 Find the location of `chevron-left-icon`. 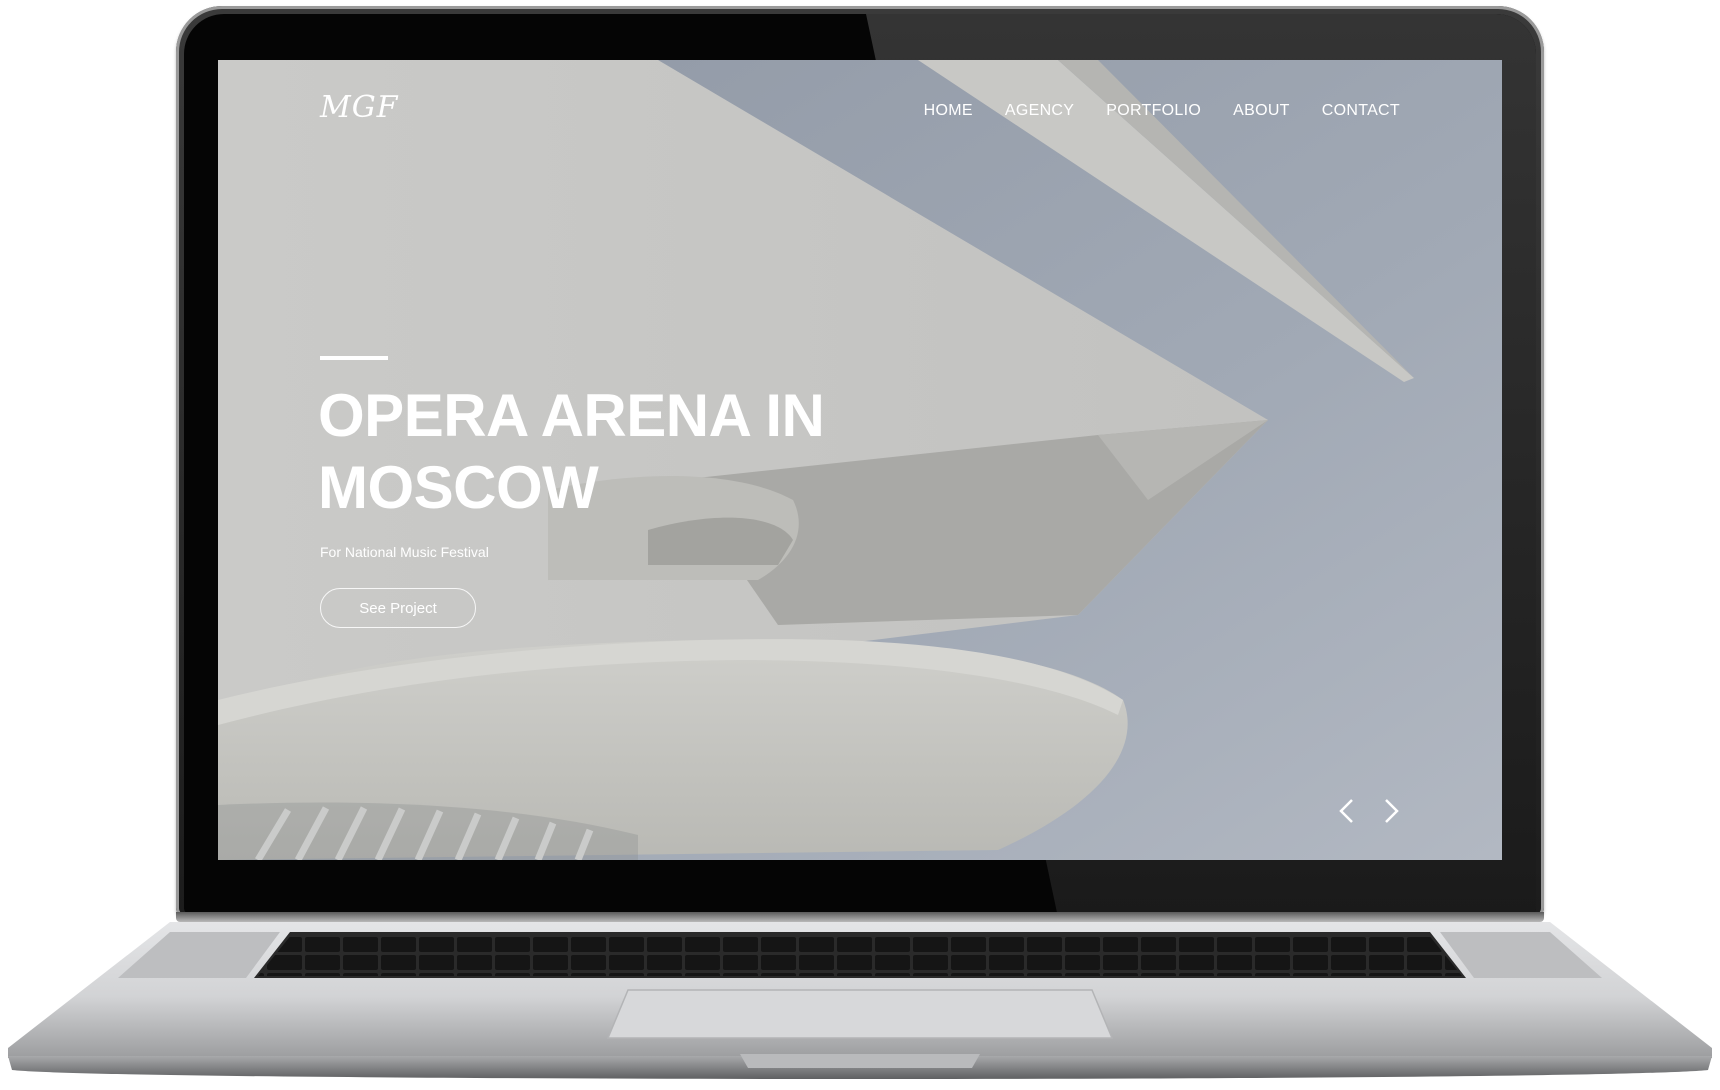

chevron-left-icon is located at coordinates (1347, 811).